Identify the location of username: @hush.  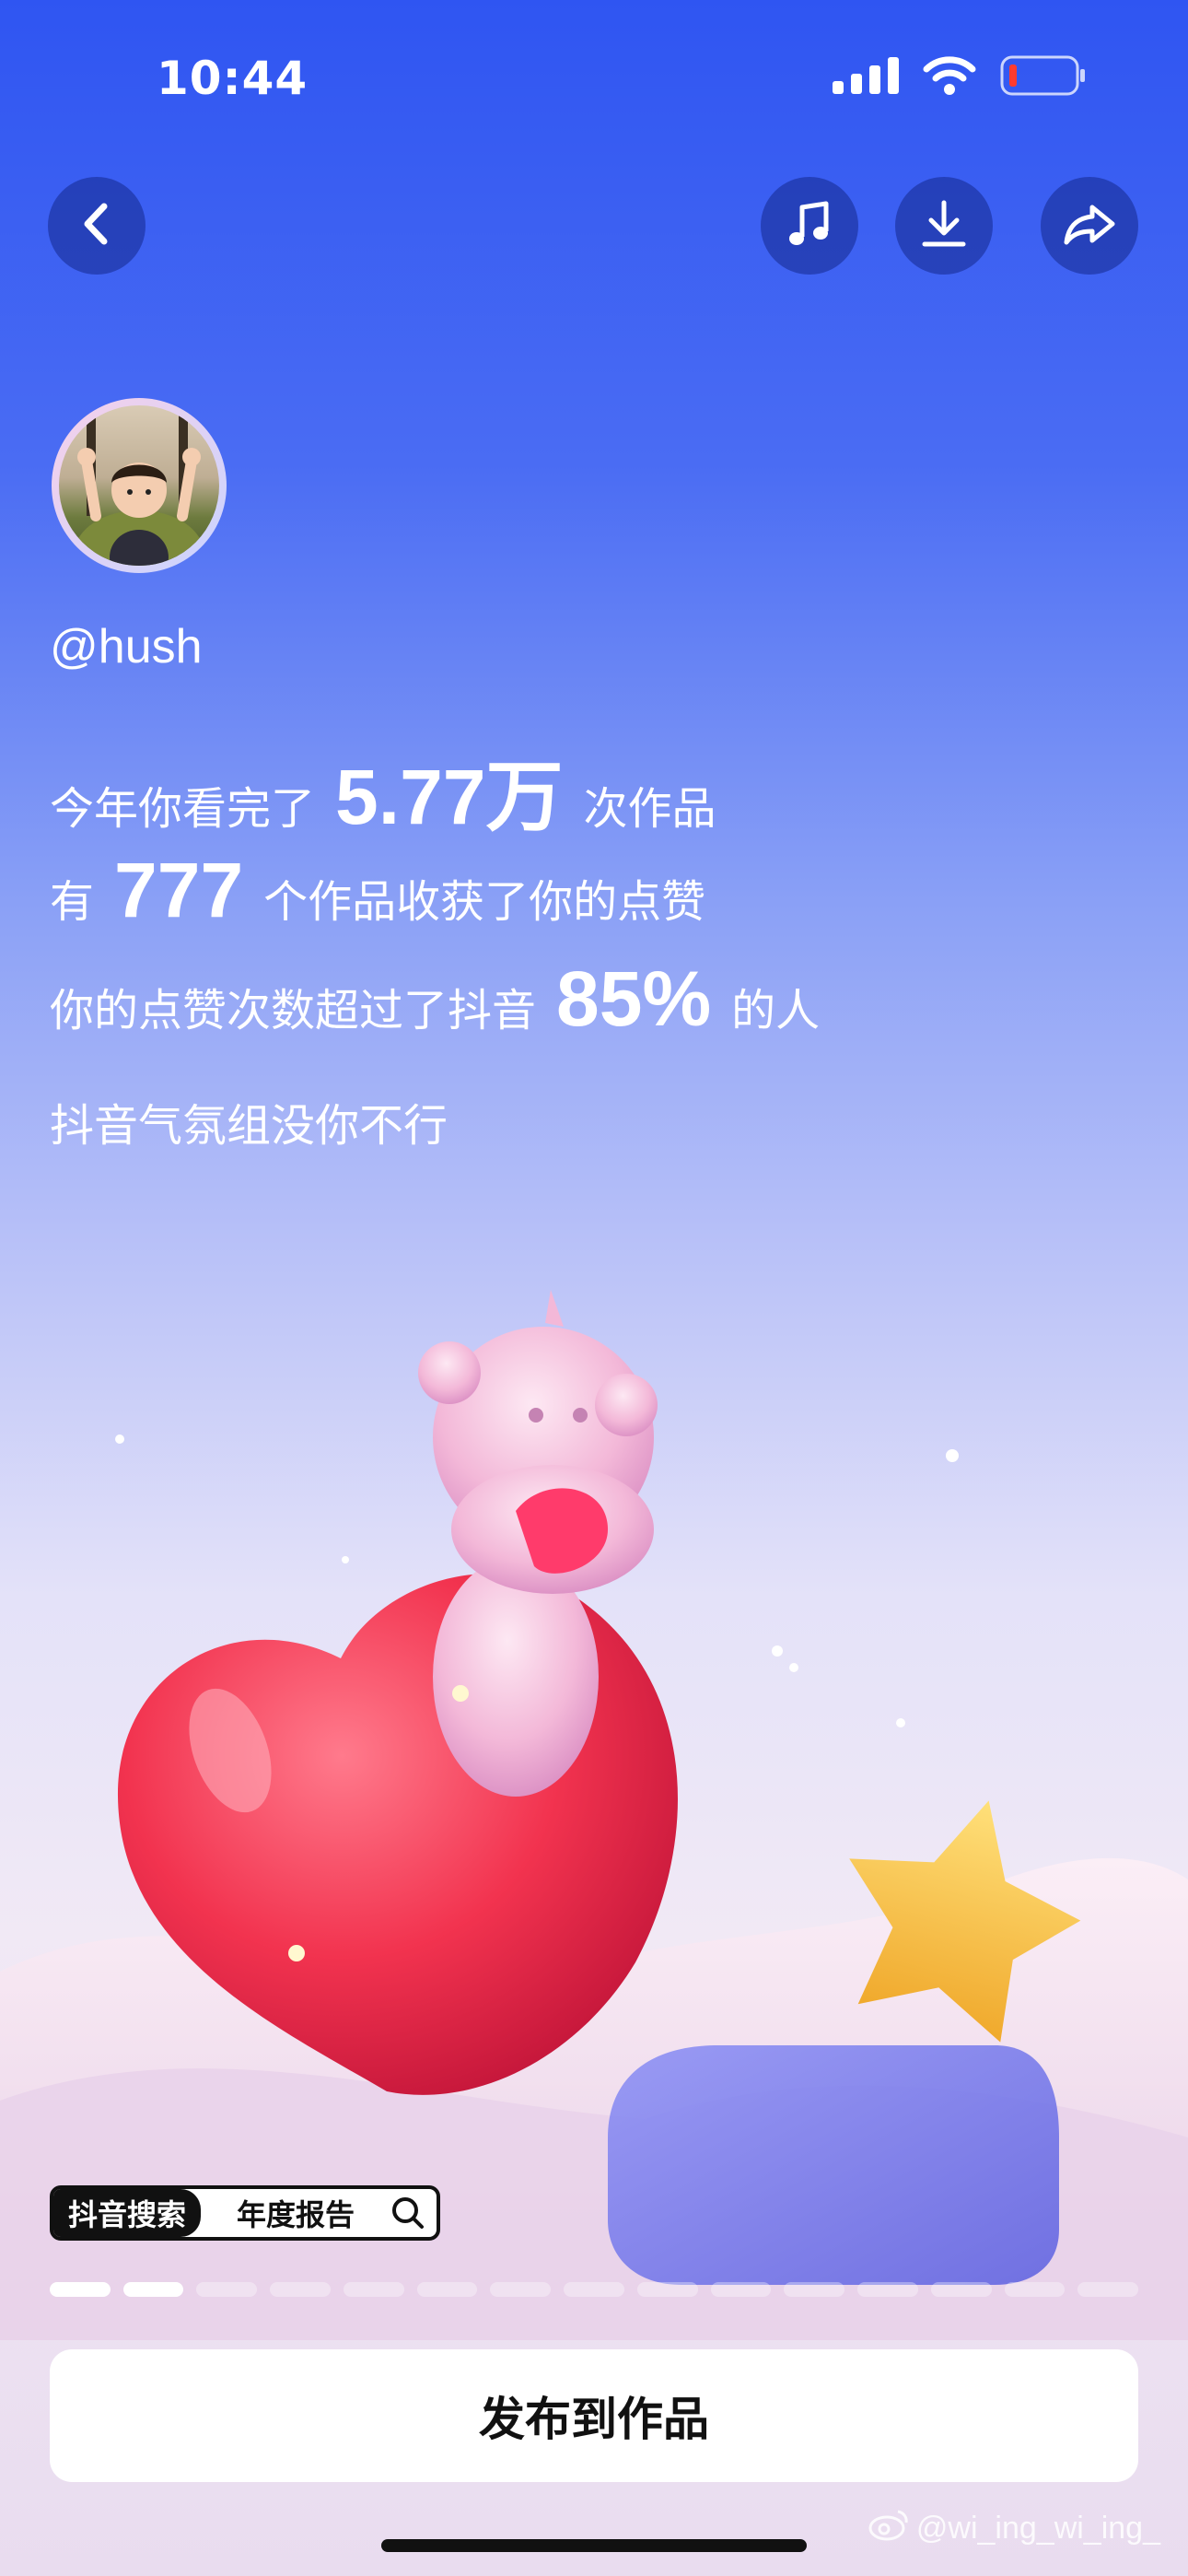
(126, 646).